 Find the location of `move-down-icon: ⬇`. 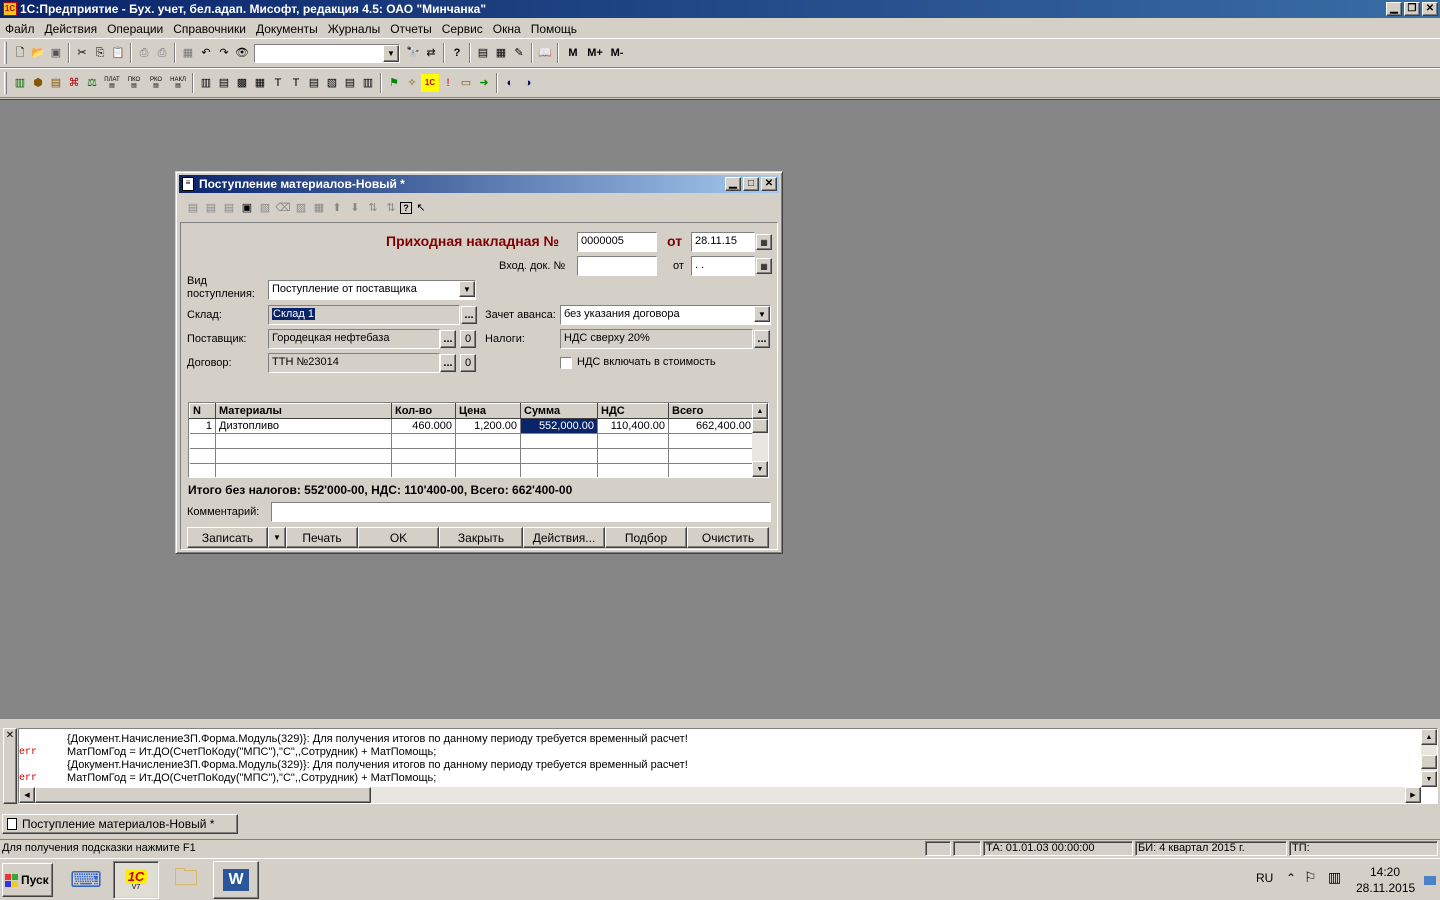

move-down-icon: ⬇ is located at coordinates (355, 208).